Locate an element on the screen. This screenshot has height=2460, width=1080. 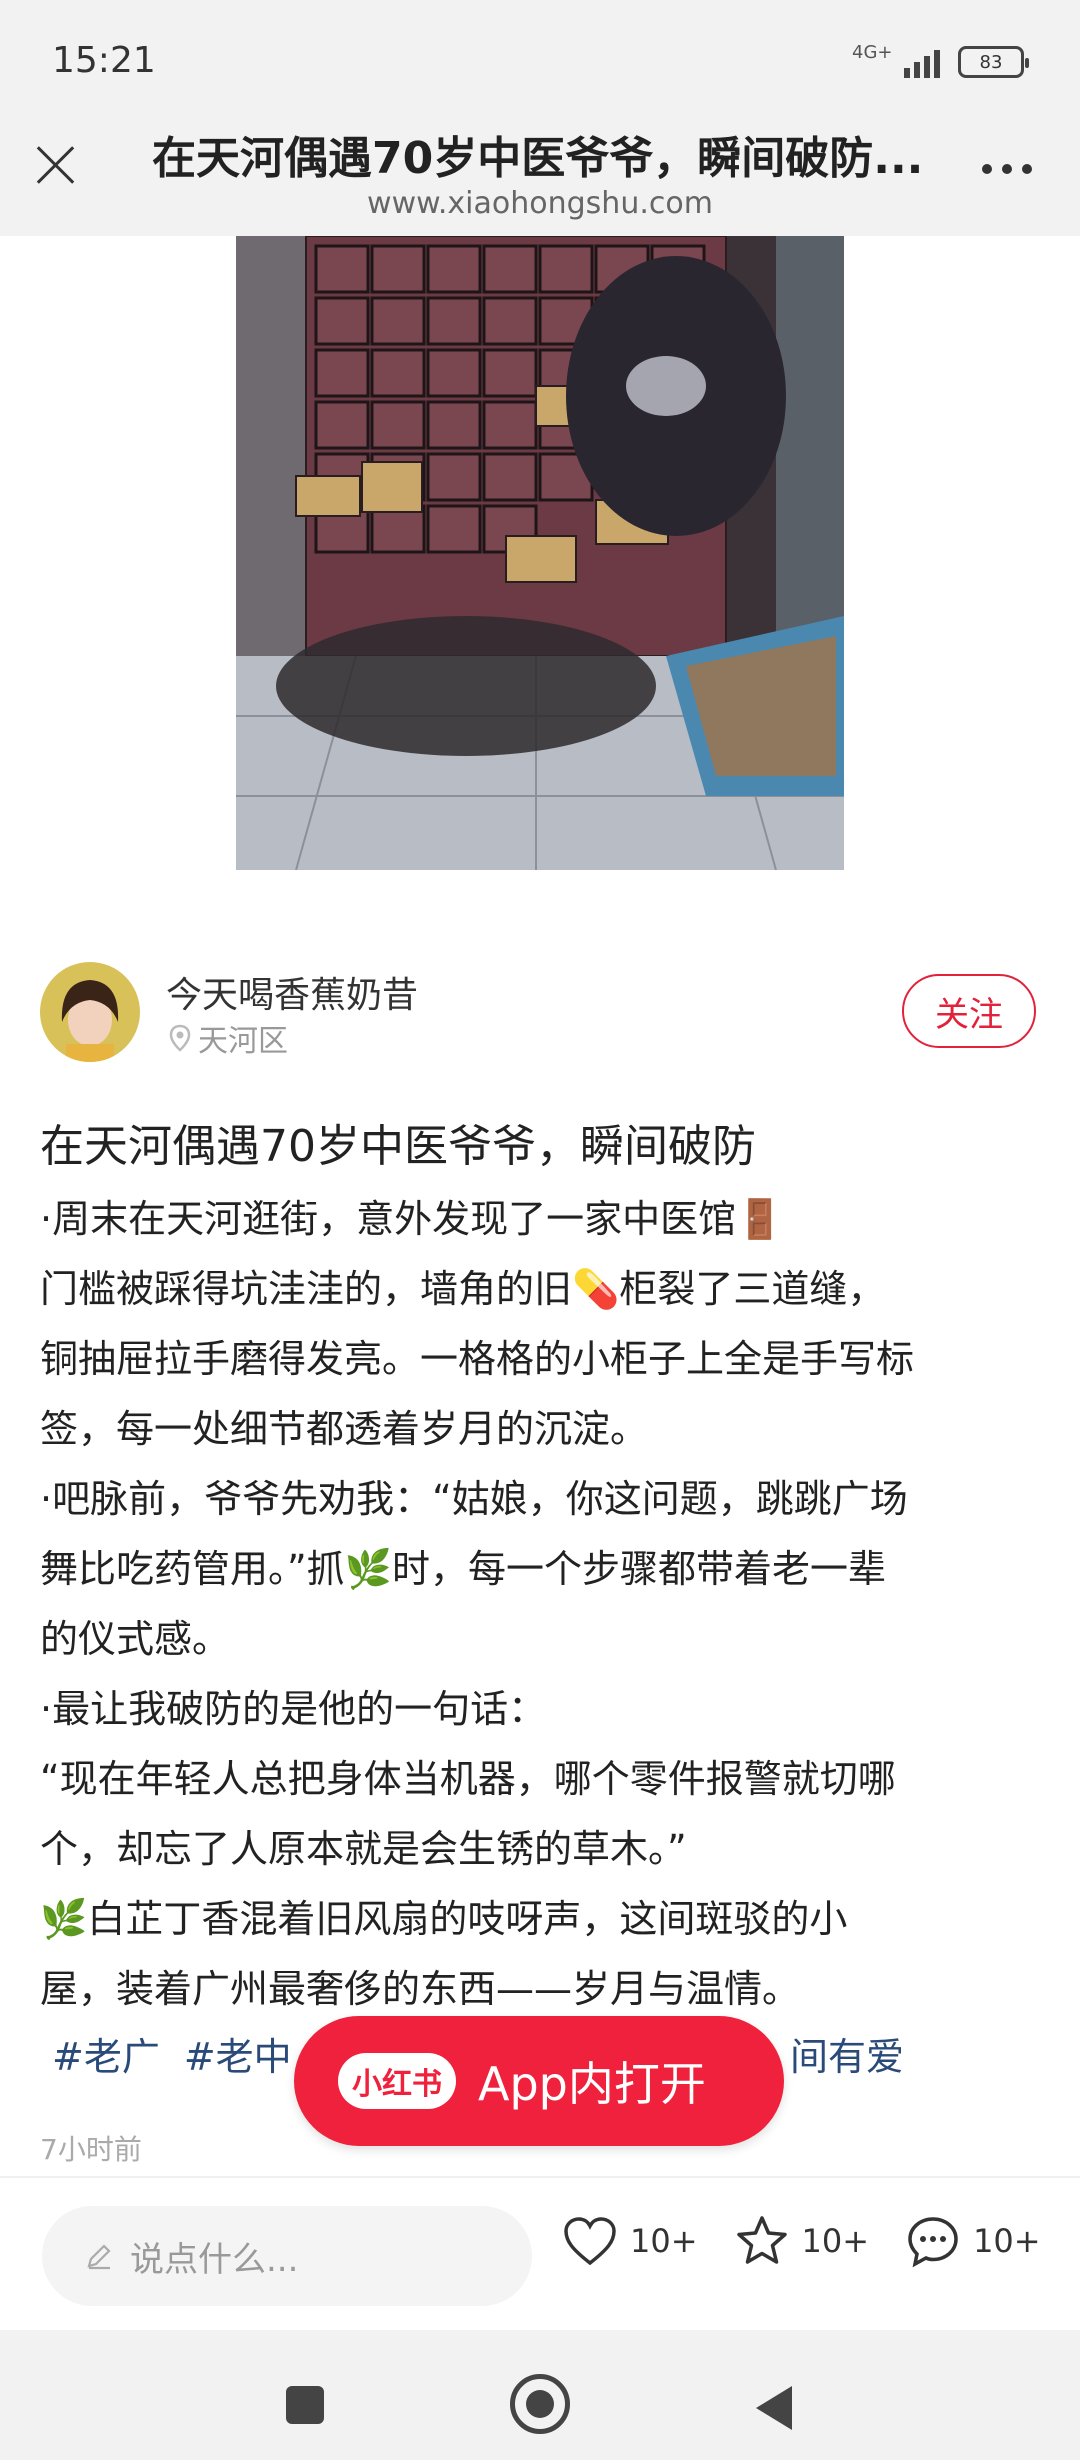
note-line: 屋，装着广州最奢侈的东西——岁月与温情。 is located at coordinates (420, 1989).